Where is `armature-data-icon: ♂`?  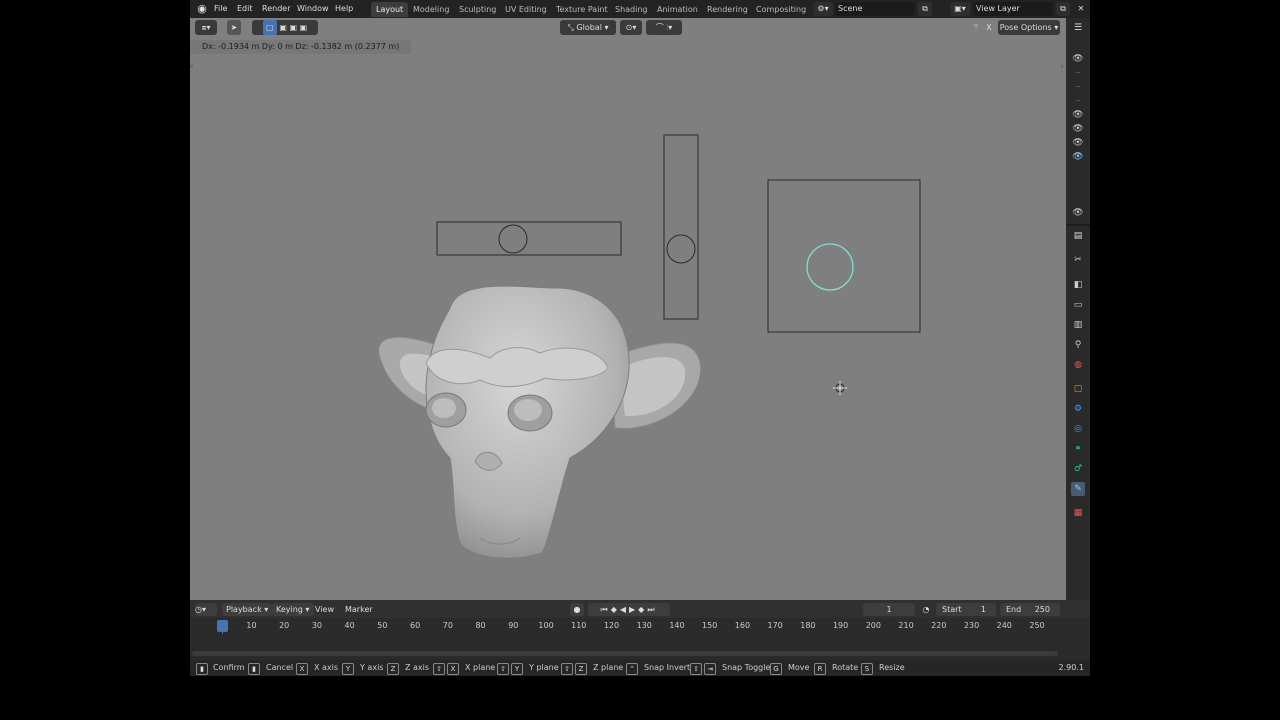
armature-data-icon: ♂ is located at coordinates (1078, 469).